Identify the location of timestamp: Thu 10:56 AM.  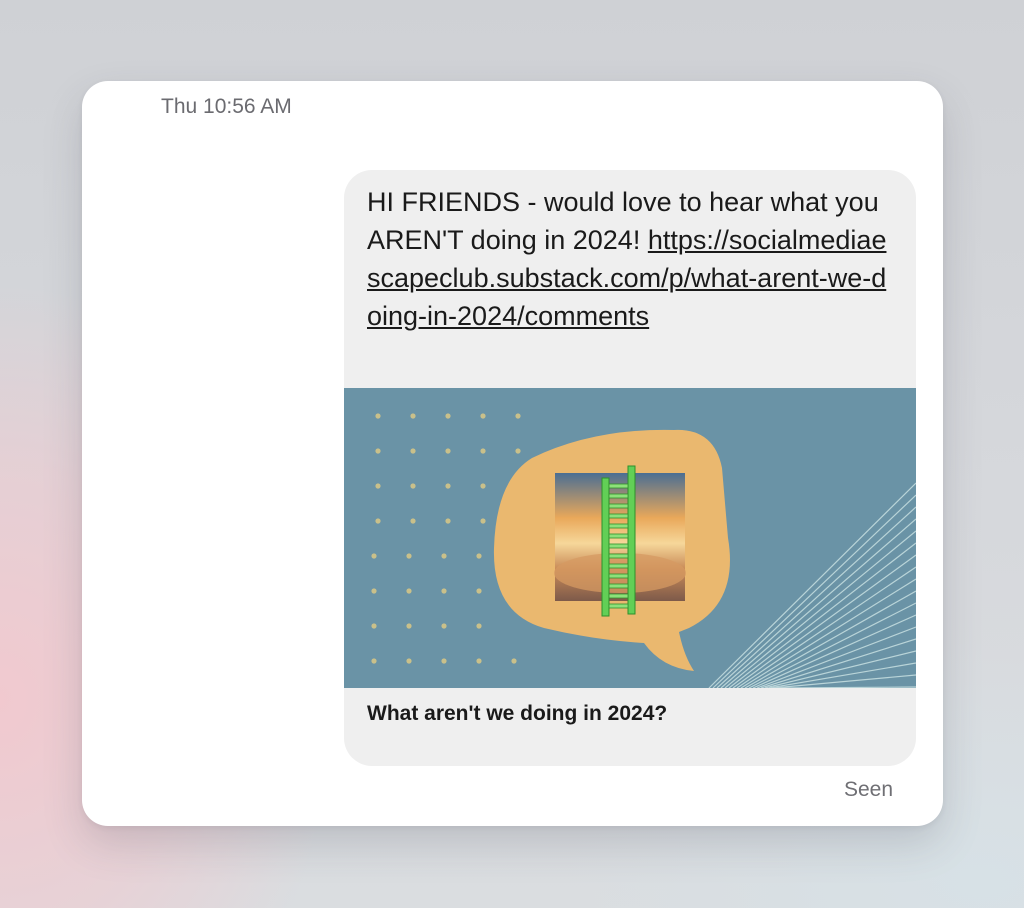
(226, 106).